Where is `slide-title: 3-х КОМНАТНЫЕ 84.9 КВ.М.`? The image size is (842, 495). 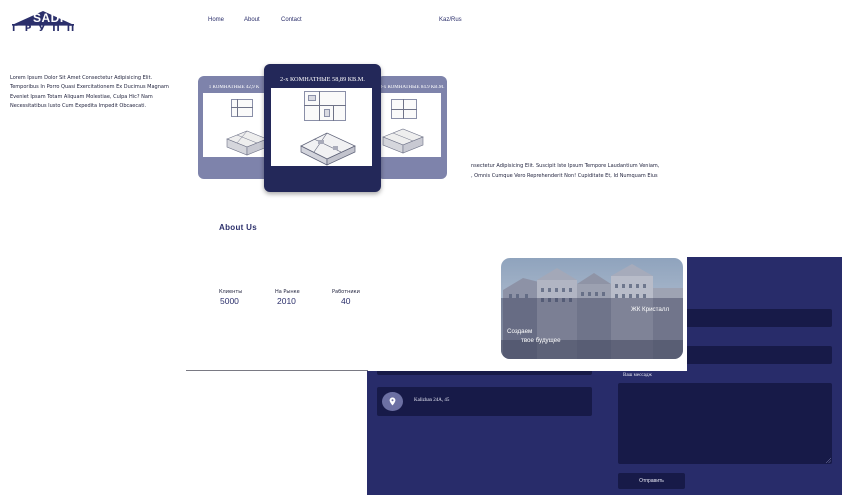 slide-title: 3-х КОМНАТНЫЕ 84.9 КВ.М. is located at coordinates (412, 87).